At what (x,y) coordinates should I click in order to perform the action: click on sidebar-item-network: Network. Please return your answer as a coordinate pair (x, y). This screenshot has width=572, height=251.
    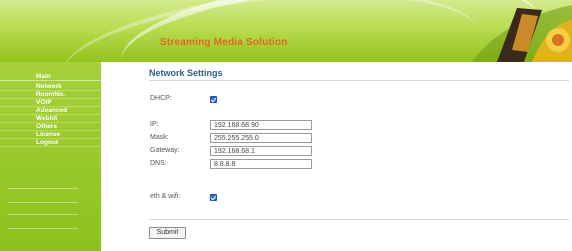
    Looking at the image, I should click on (50, 87).